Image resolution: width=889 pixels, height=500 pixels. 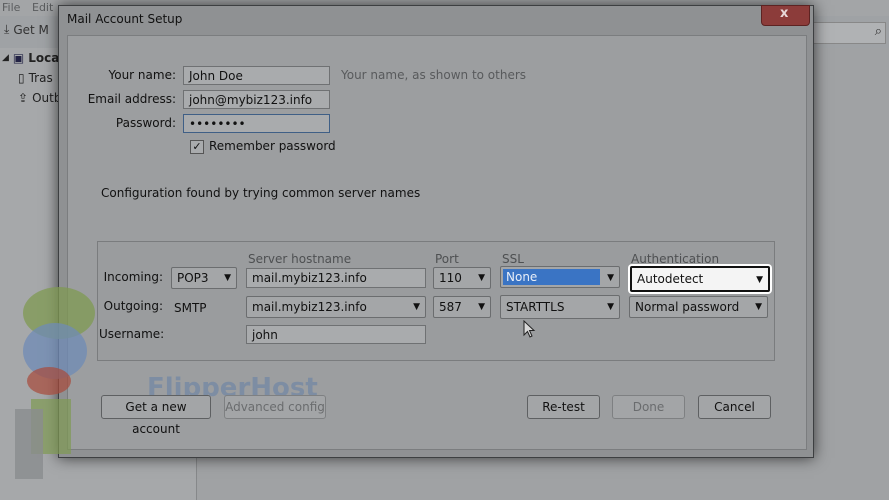 I want to click on remember-password-label: Remember password, so click(x=272, y=146).